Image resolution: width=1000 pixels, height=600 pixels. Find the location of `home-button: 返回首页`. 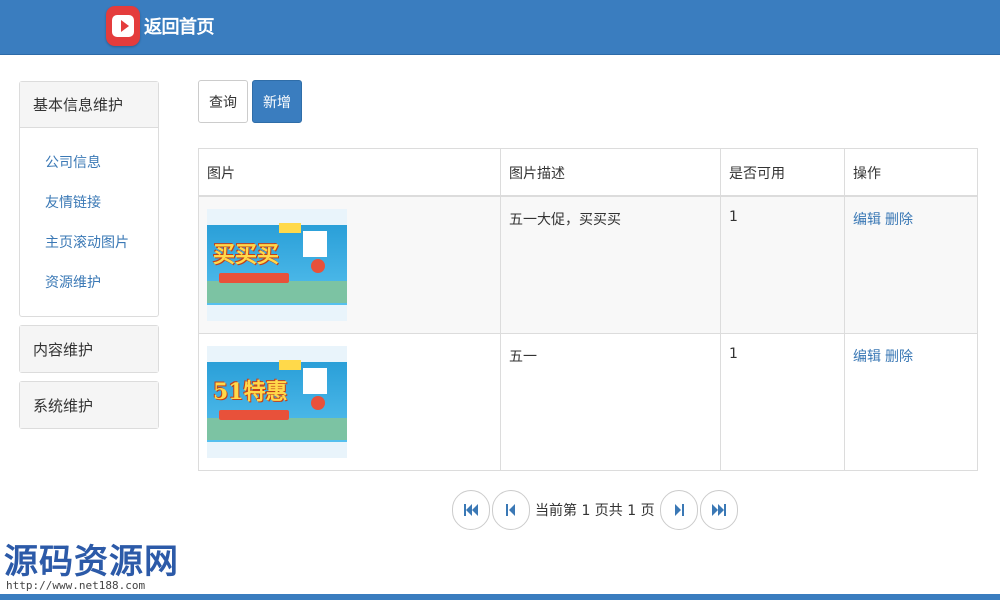

home-button: 返回首页 is located at coordinates (160, 26).